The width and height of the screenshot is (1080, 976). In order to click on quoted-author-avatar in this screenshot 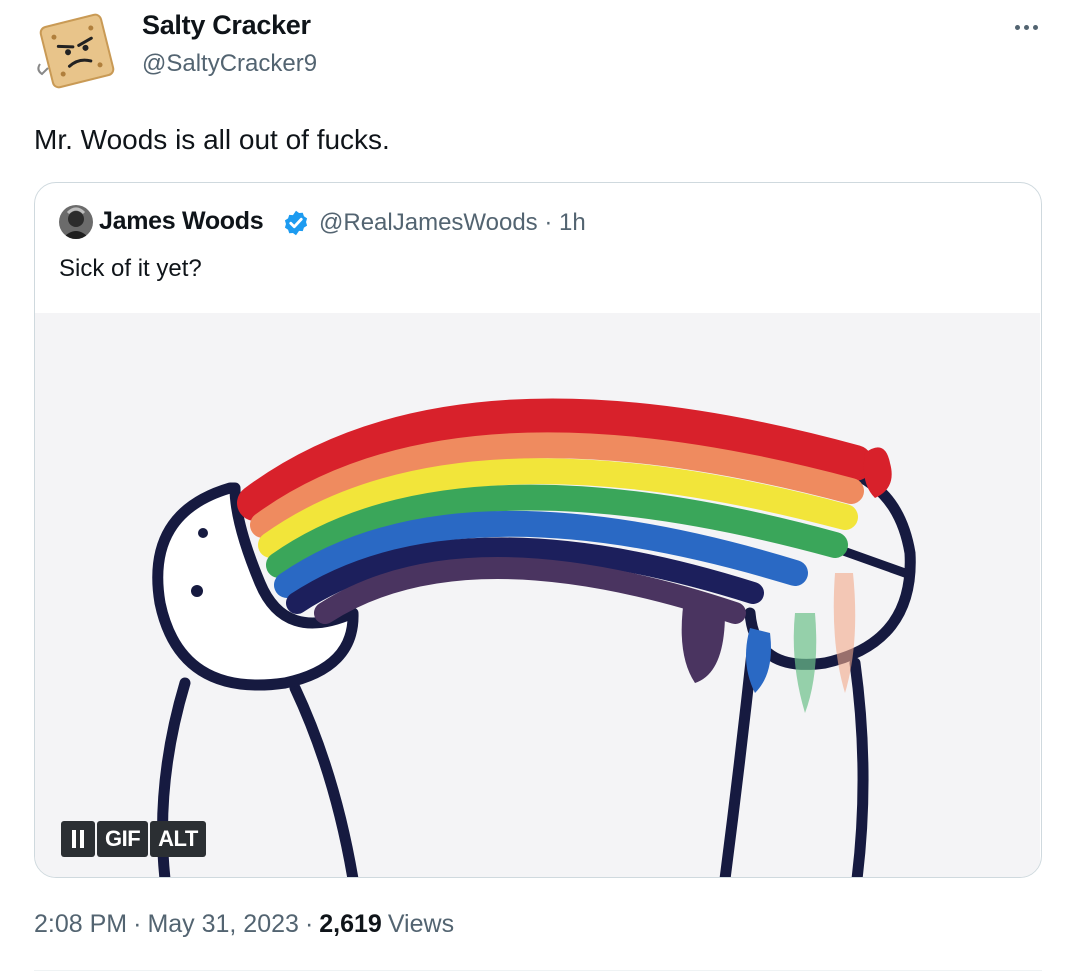, I will do `click(76, 222)`.